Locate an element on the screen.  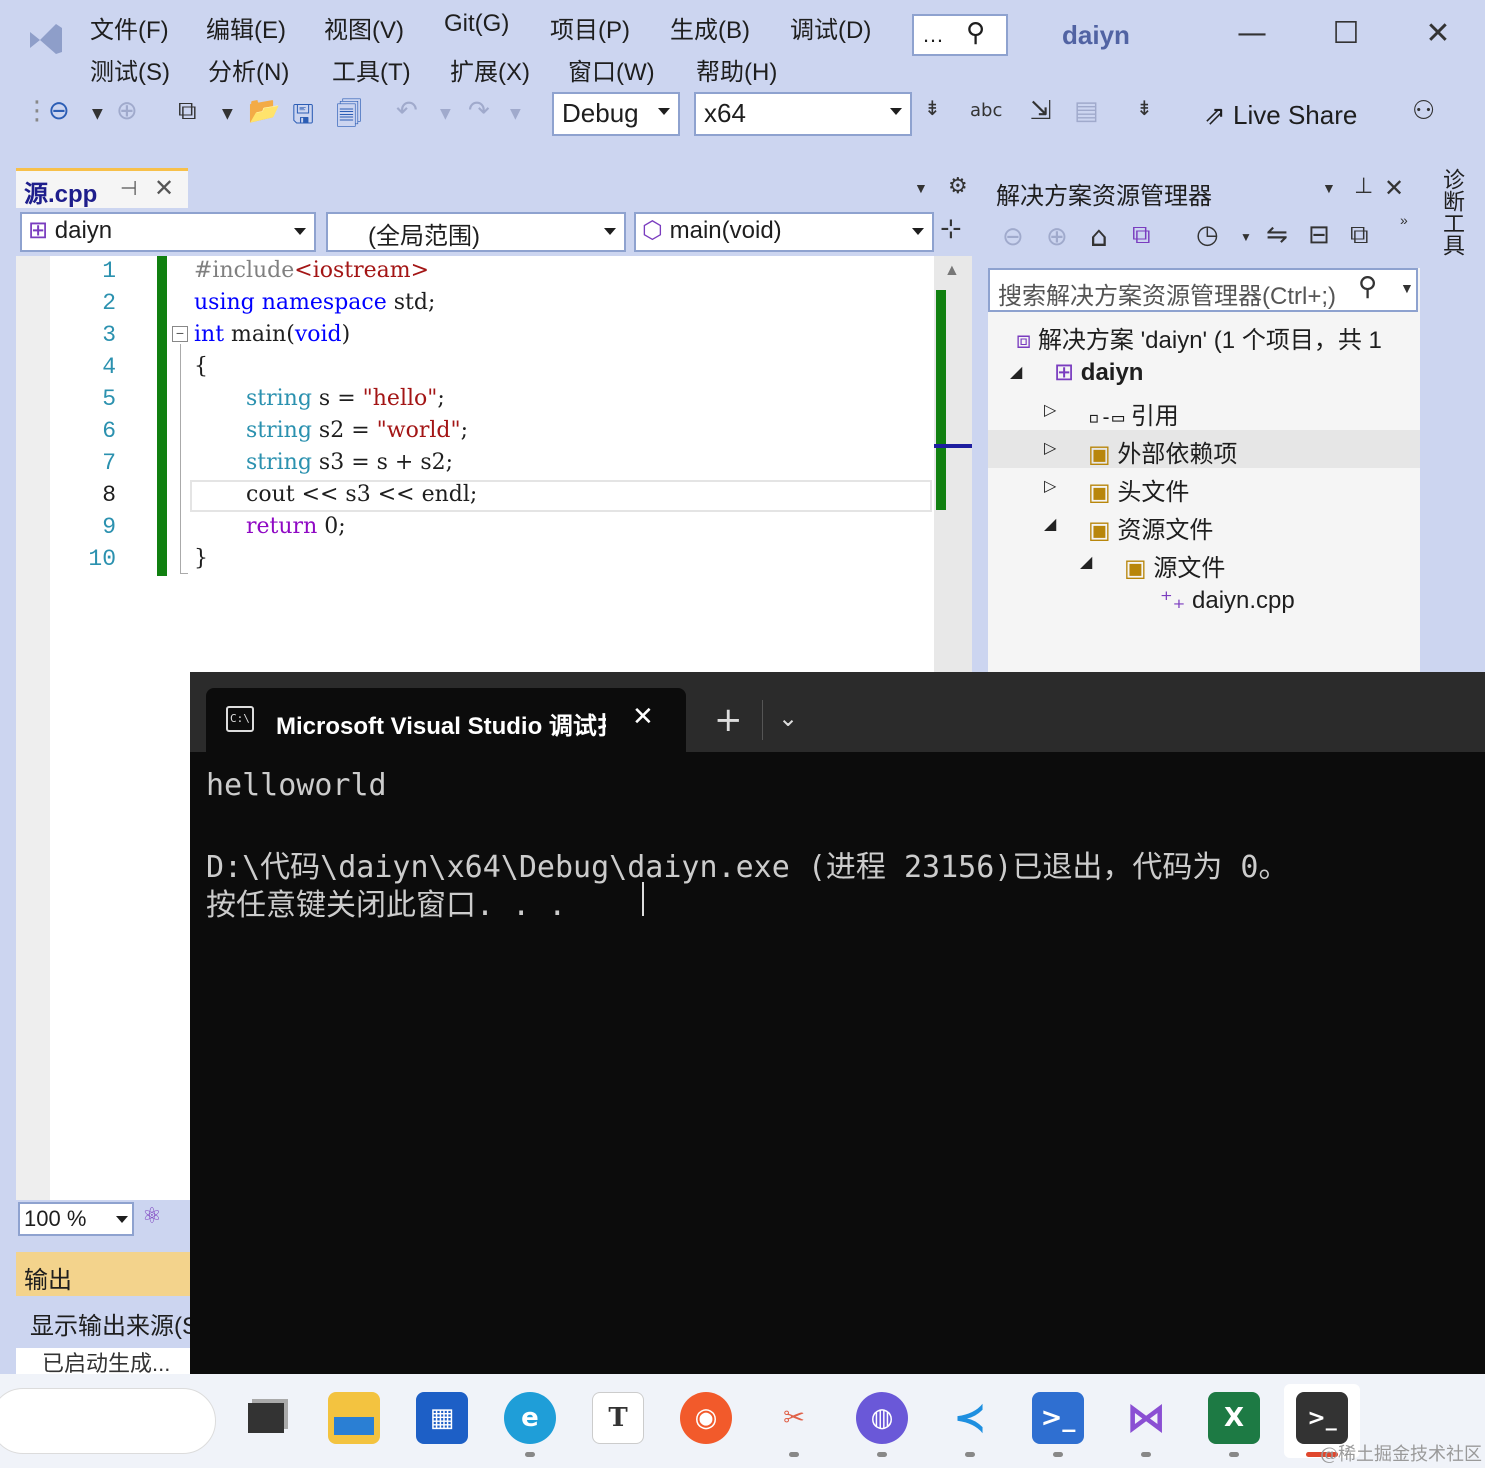
menu-debug: 调试(D) is located at coordinates (830, 27).